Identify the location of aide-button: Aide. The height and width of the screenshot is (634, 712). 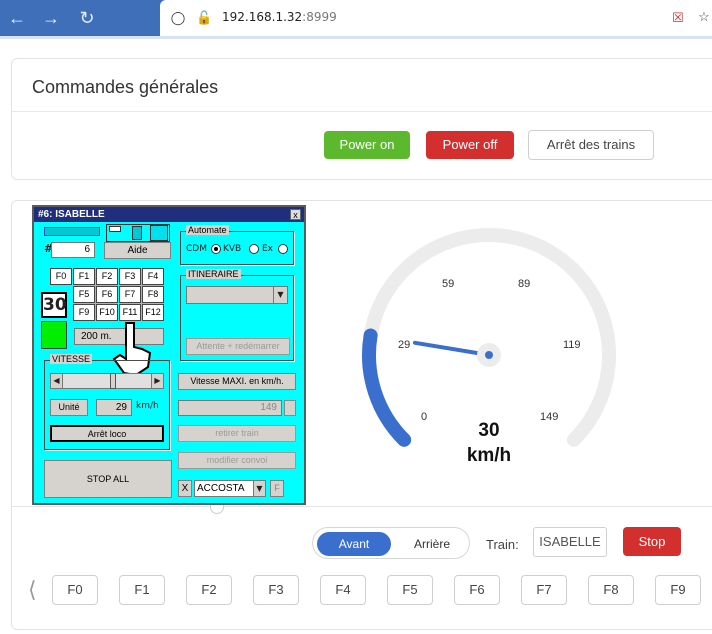
(137, 250).